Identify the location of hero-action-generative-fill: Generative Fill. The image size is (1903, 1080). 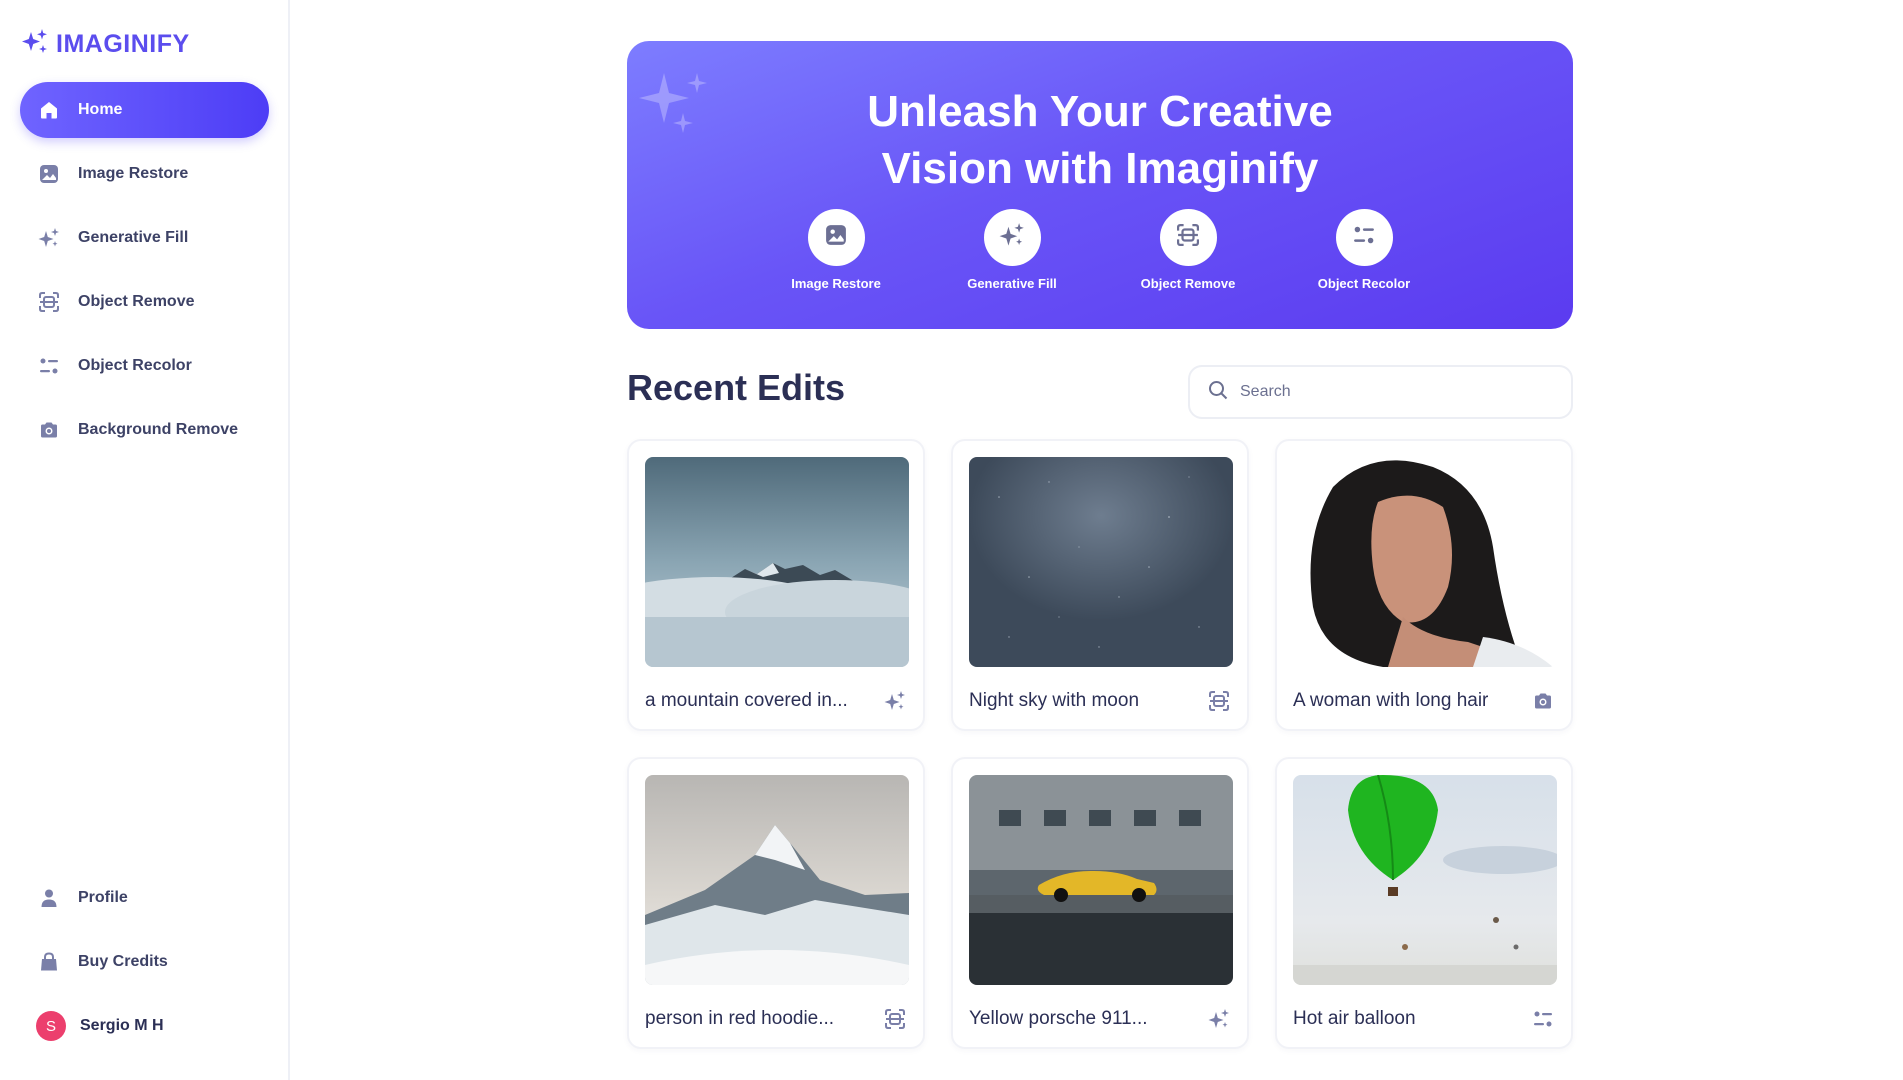
(1012, 250).